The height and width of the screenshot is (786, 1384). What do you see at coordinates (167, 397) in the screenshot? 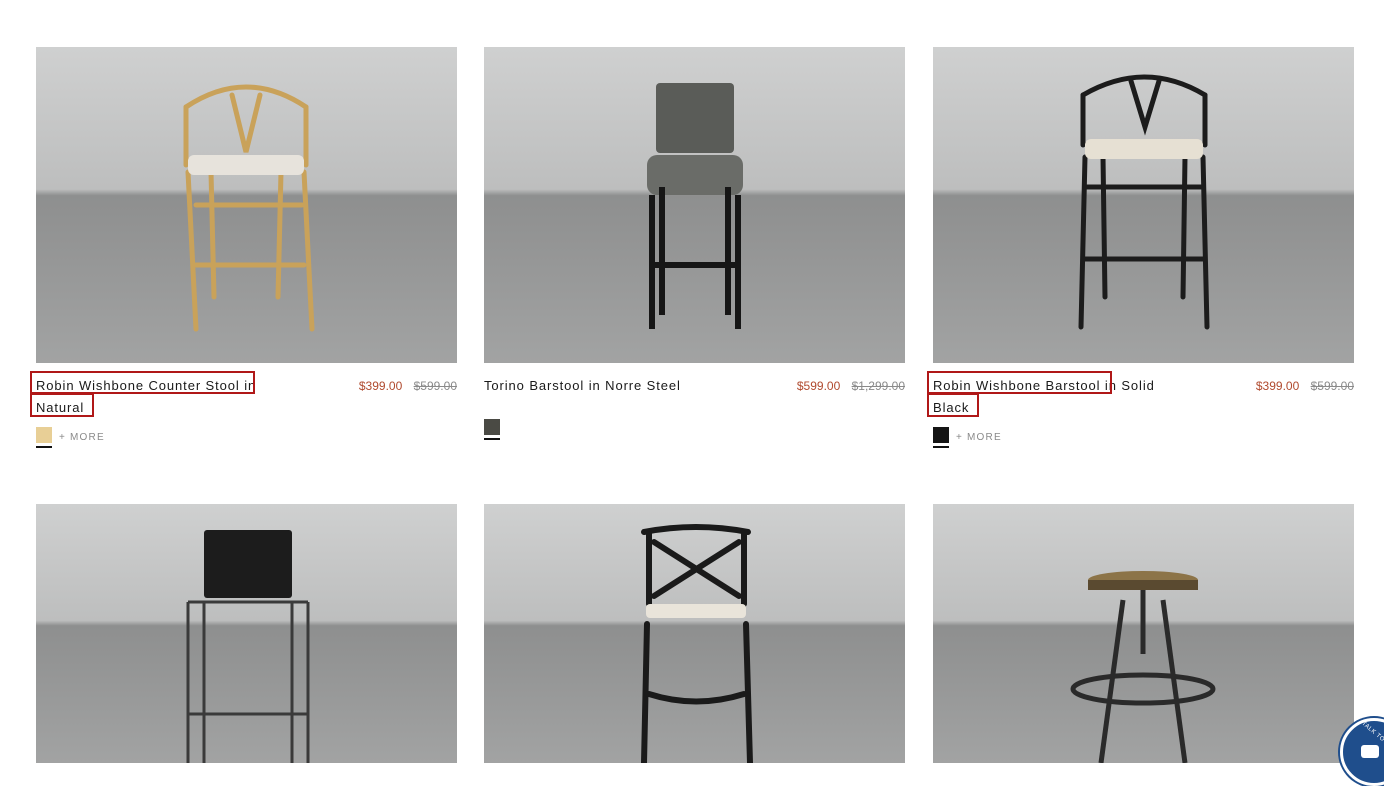
I see `product-title: Robin Wishbone Counter Stool in Natural` at bounding box center [167, 397].